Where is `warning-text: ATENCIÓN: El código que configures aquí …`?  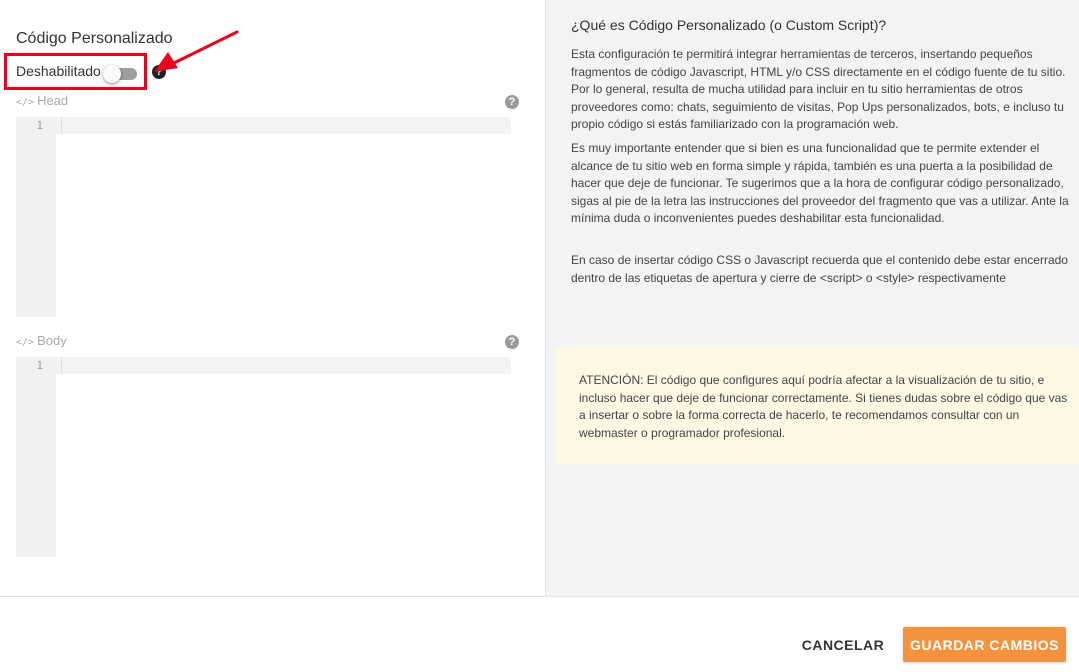
warning-text: ATENCIÓN: El código que configures aquí … is located at coordinates (823, 406).